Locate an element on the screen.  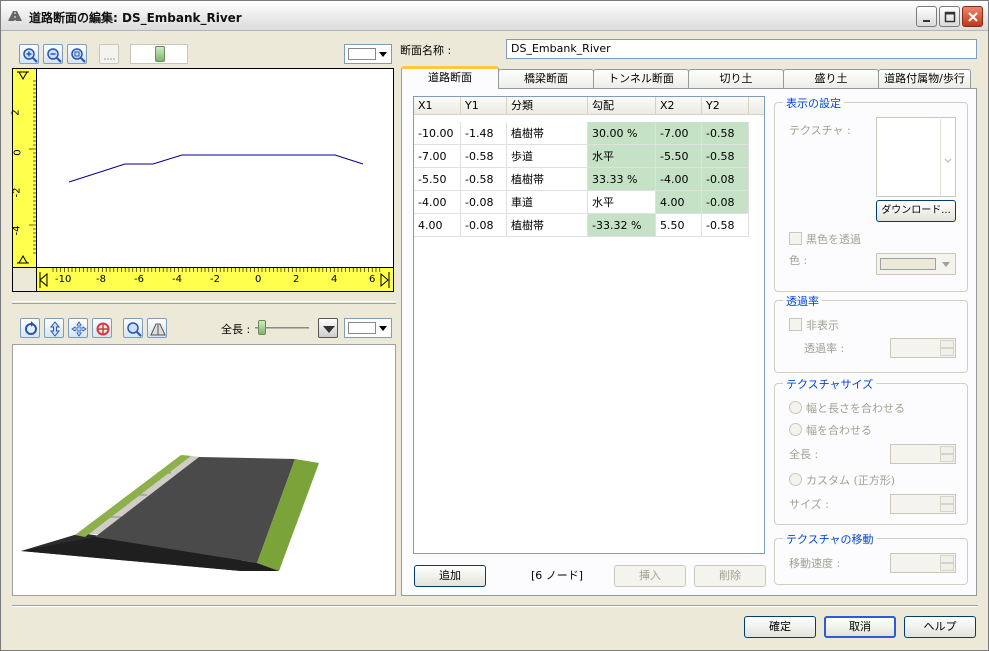
zoom-slider-thumb is located at coordinates (160, 54).